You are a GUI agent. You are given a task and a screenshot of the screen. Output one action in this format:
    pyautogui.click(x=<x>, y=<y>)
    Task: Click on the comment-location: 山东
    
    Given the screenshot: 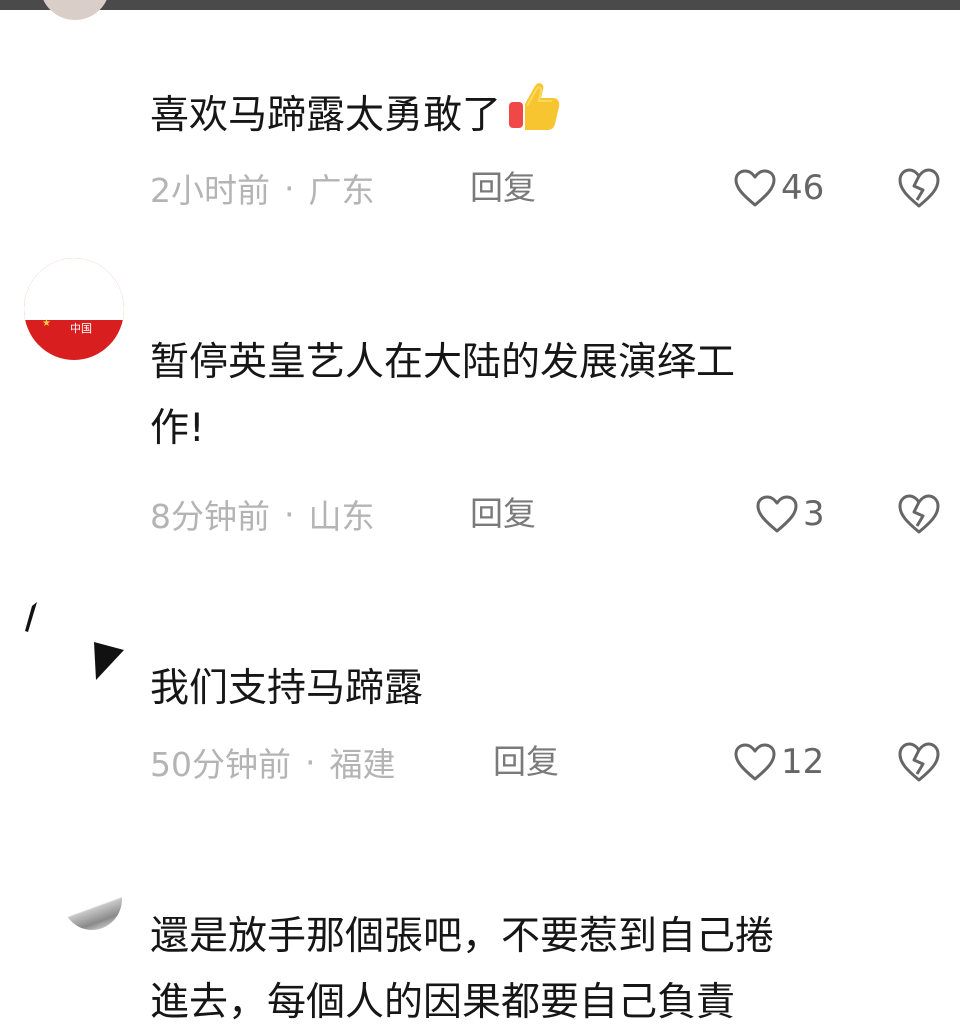 What is the action you would take?
    pyautogui.click(x=341, y=516)
    